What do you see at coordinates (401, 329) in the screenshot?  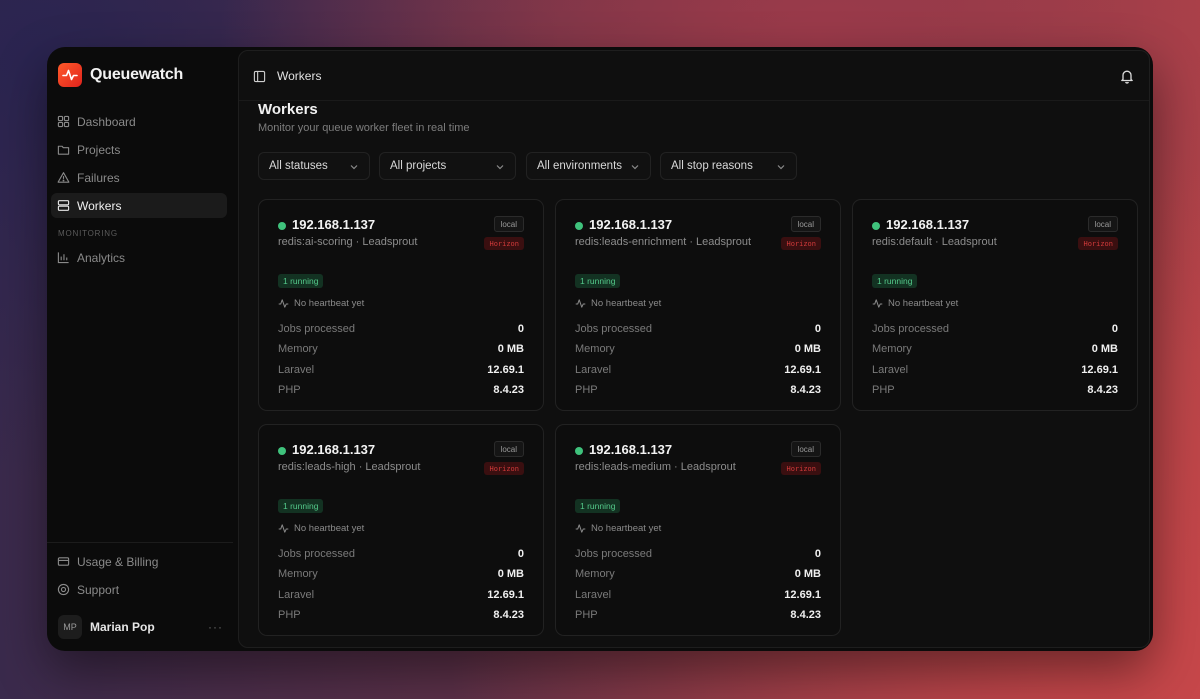 I see `stat-jobs: Jobs processed 0` at bounding box center [401, 329].